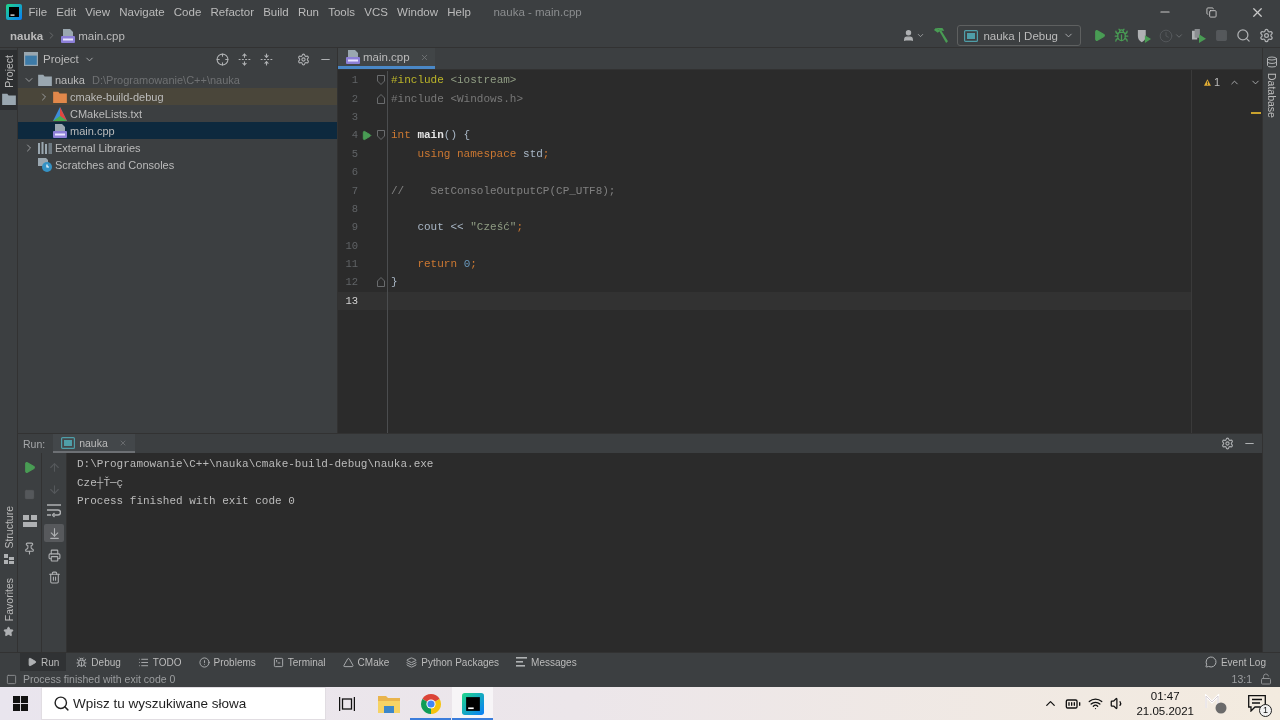 Image resolution: width=1280 pixels, height=720 pixels. What do you see at coordinates (60, 113) in the screenshot?
I see `colored-triangle-icon` at bounding box center [60, 113].